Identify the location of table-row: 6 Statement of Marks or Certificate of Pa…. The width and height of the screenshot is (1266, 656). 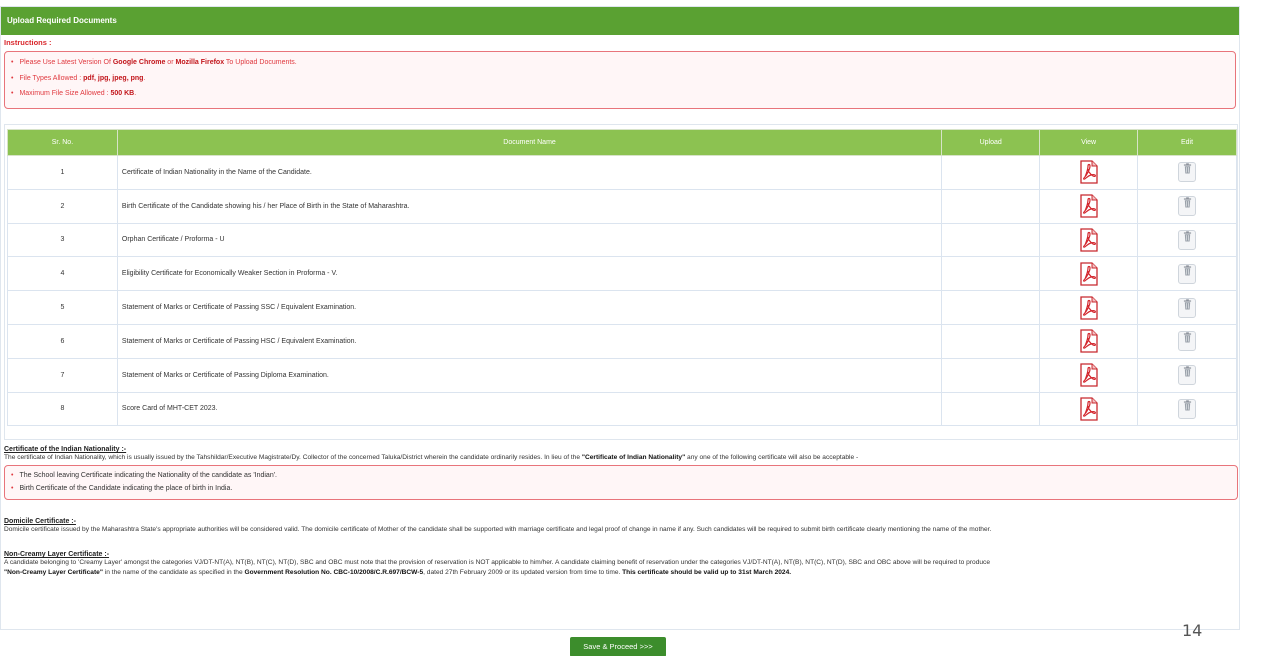
(622, 341).